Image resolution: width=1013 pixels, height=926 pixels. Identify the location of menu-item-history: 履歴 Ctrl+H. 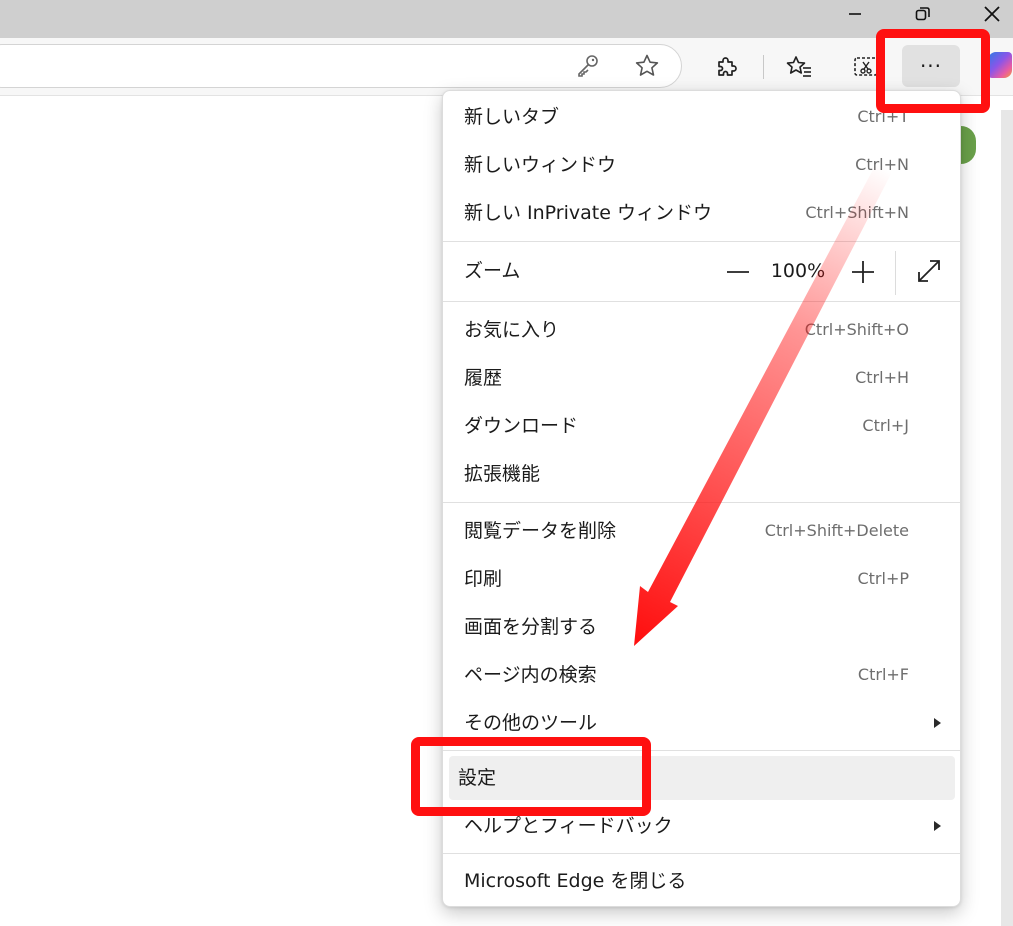
(702, 378).